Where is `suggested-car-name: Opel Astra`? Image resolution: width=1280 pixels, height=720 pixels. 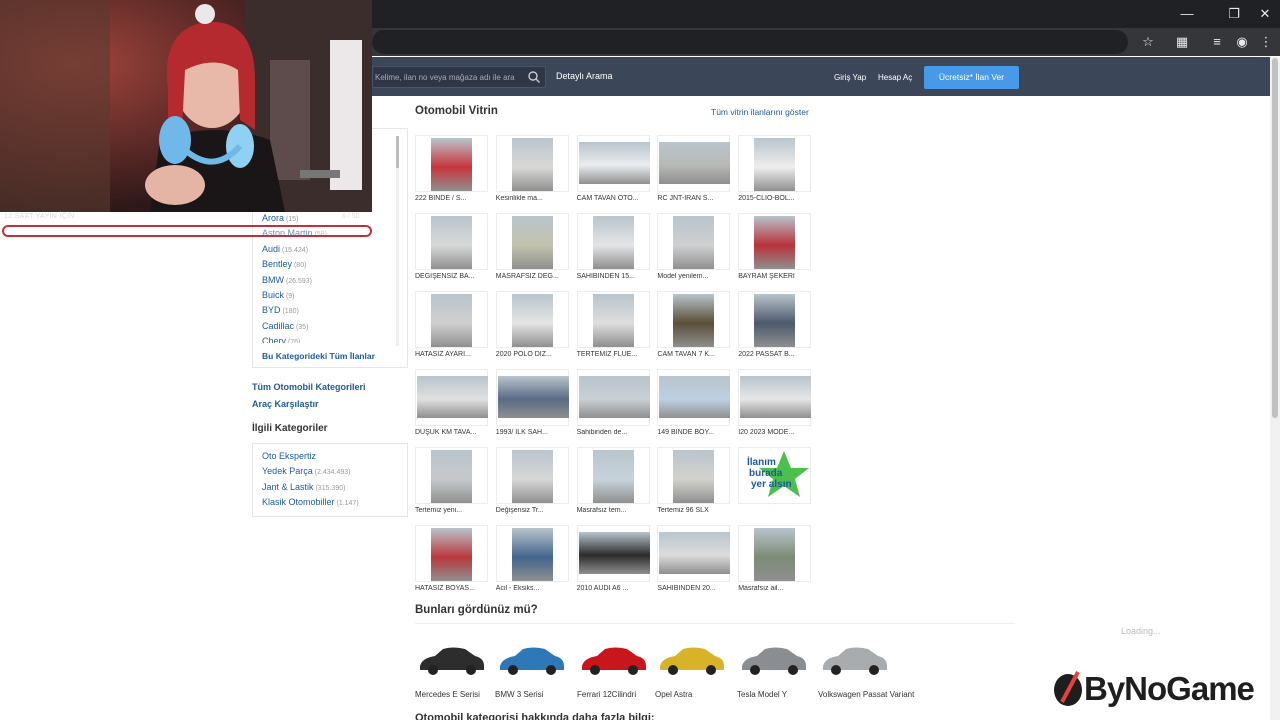
suggested-car-name: Opel Astra is located at coordinates (673, 694).